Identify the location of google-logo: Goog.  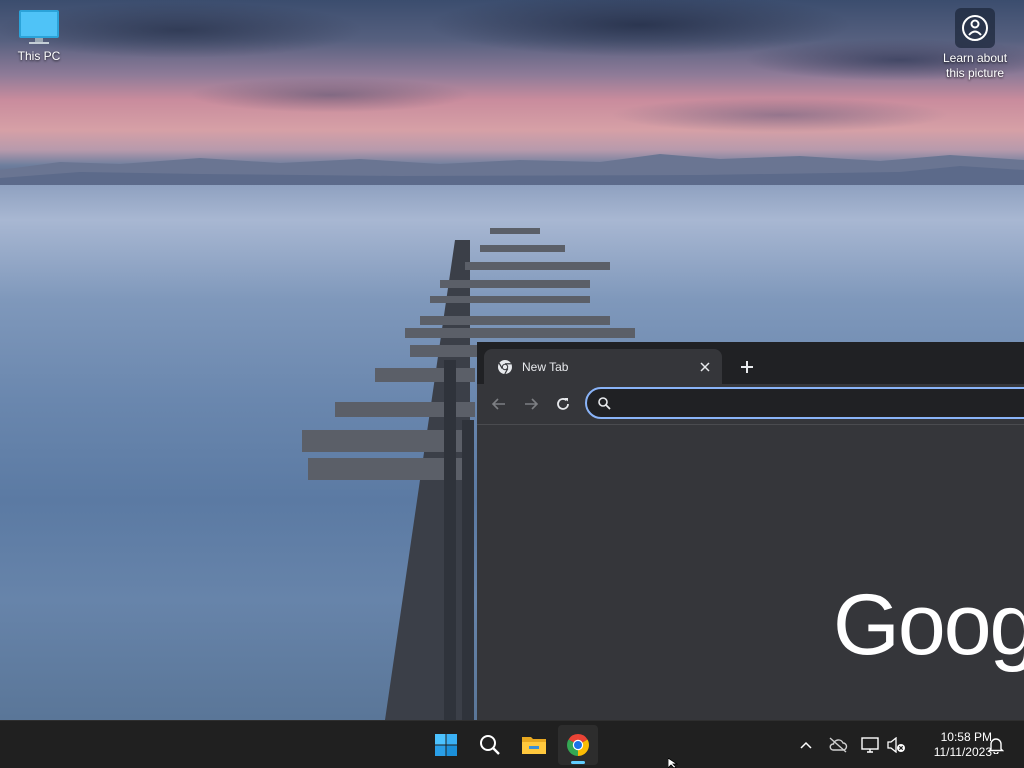
(928, 625).